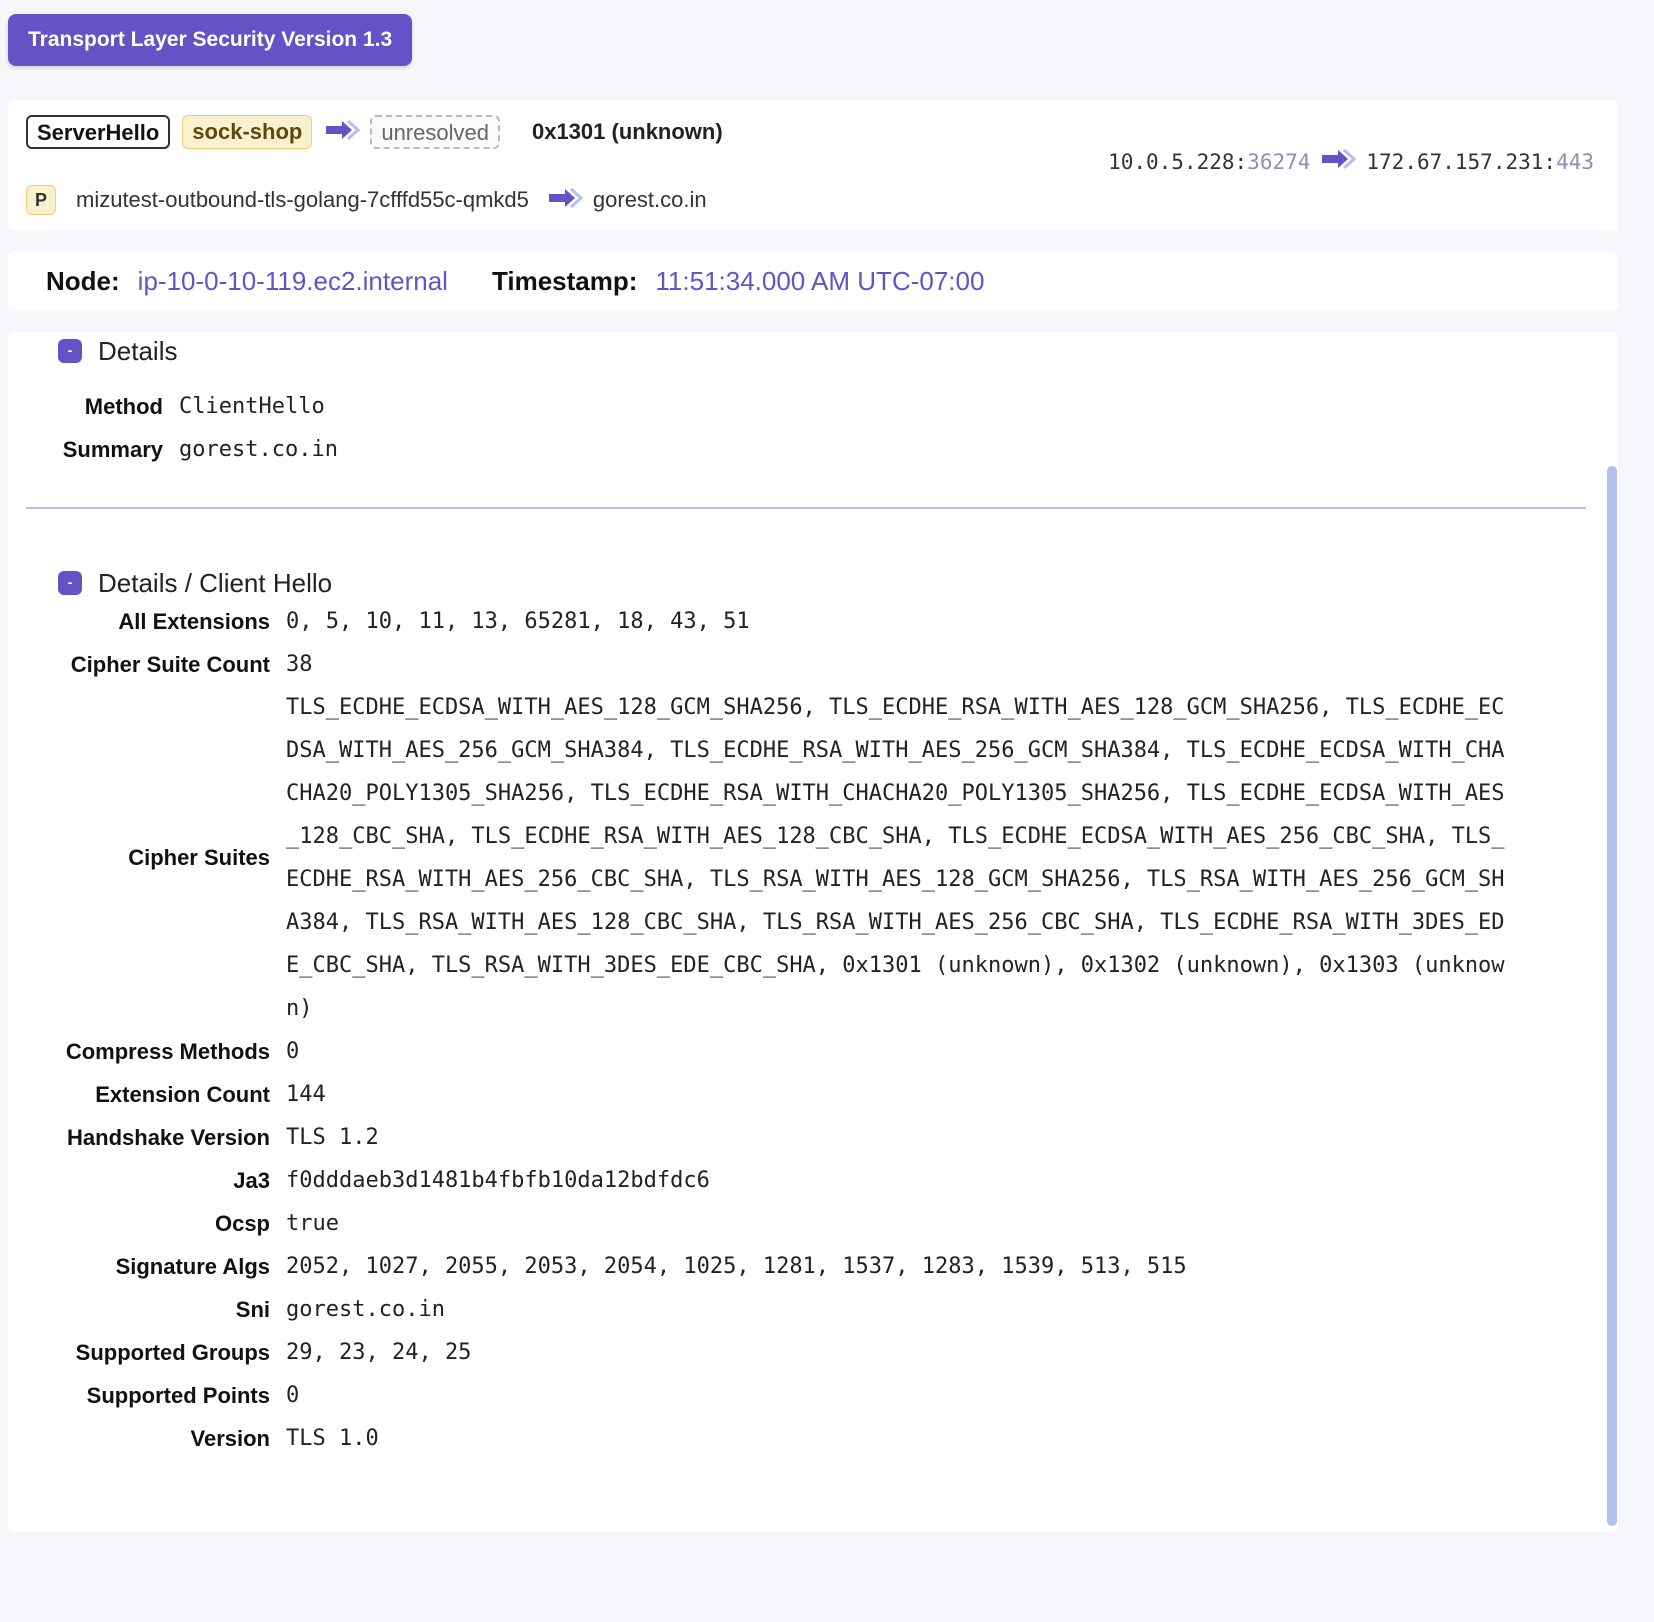  I want to click on node-label: Node:, so click(83, 280).